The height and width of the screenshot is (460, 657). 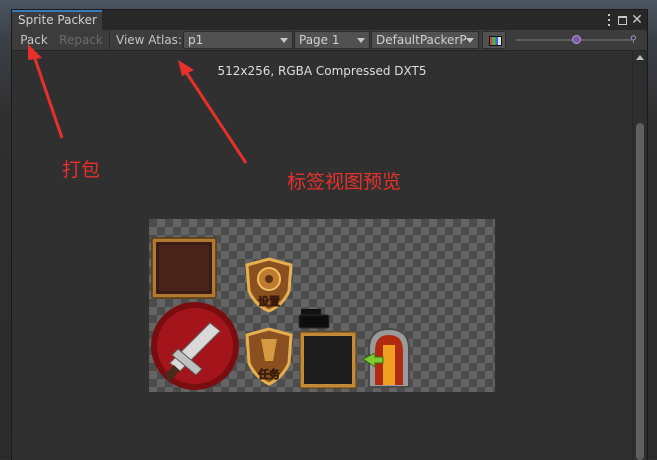 What do you see at coordinates (138, 104) in the screenshot?
I see `annotation-arrows` at bounding box center [138, 104].